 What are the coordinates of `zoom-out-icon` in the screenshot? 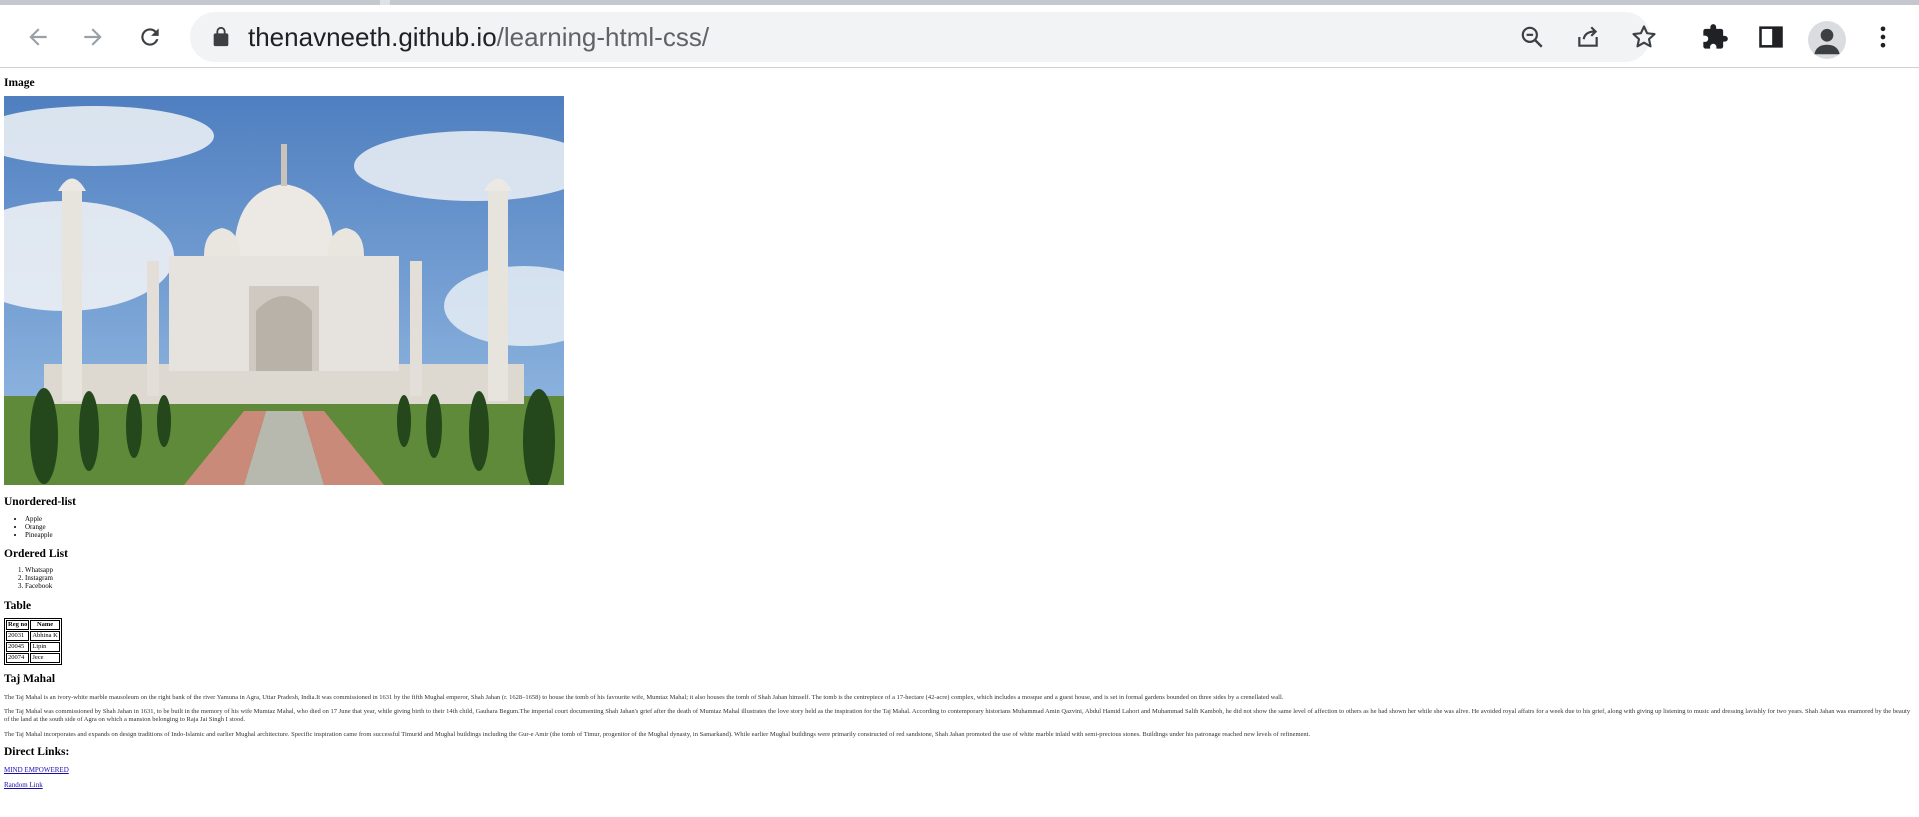 It's located at (1532, 37).